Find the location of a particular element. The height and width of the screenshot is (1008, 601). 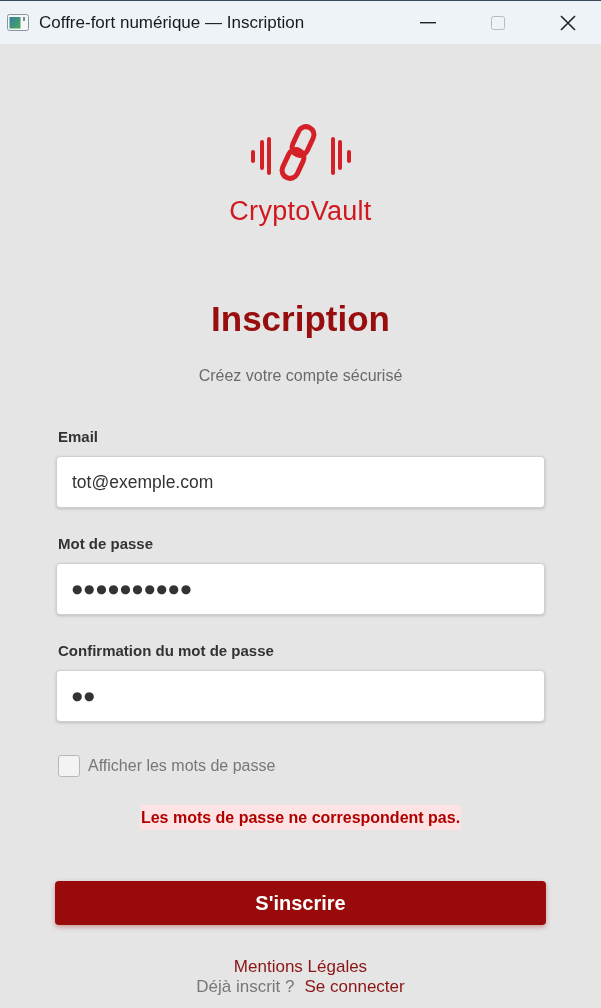

page-heading: Inscription is located at coordinates (300, 319).